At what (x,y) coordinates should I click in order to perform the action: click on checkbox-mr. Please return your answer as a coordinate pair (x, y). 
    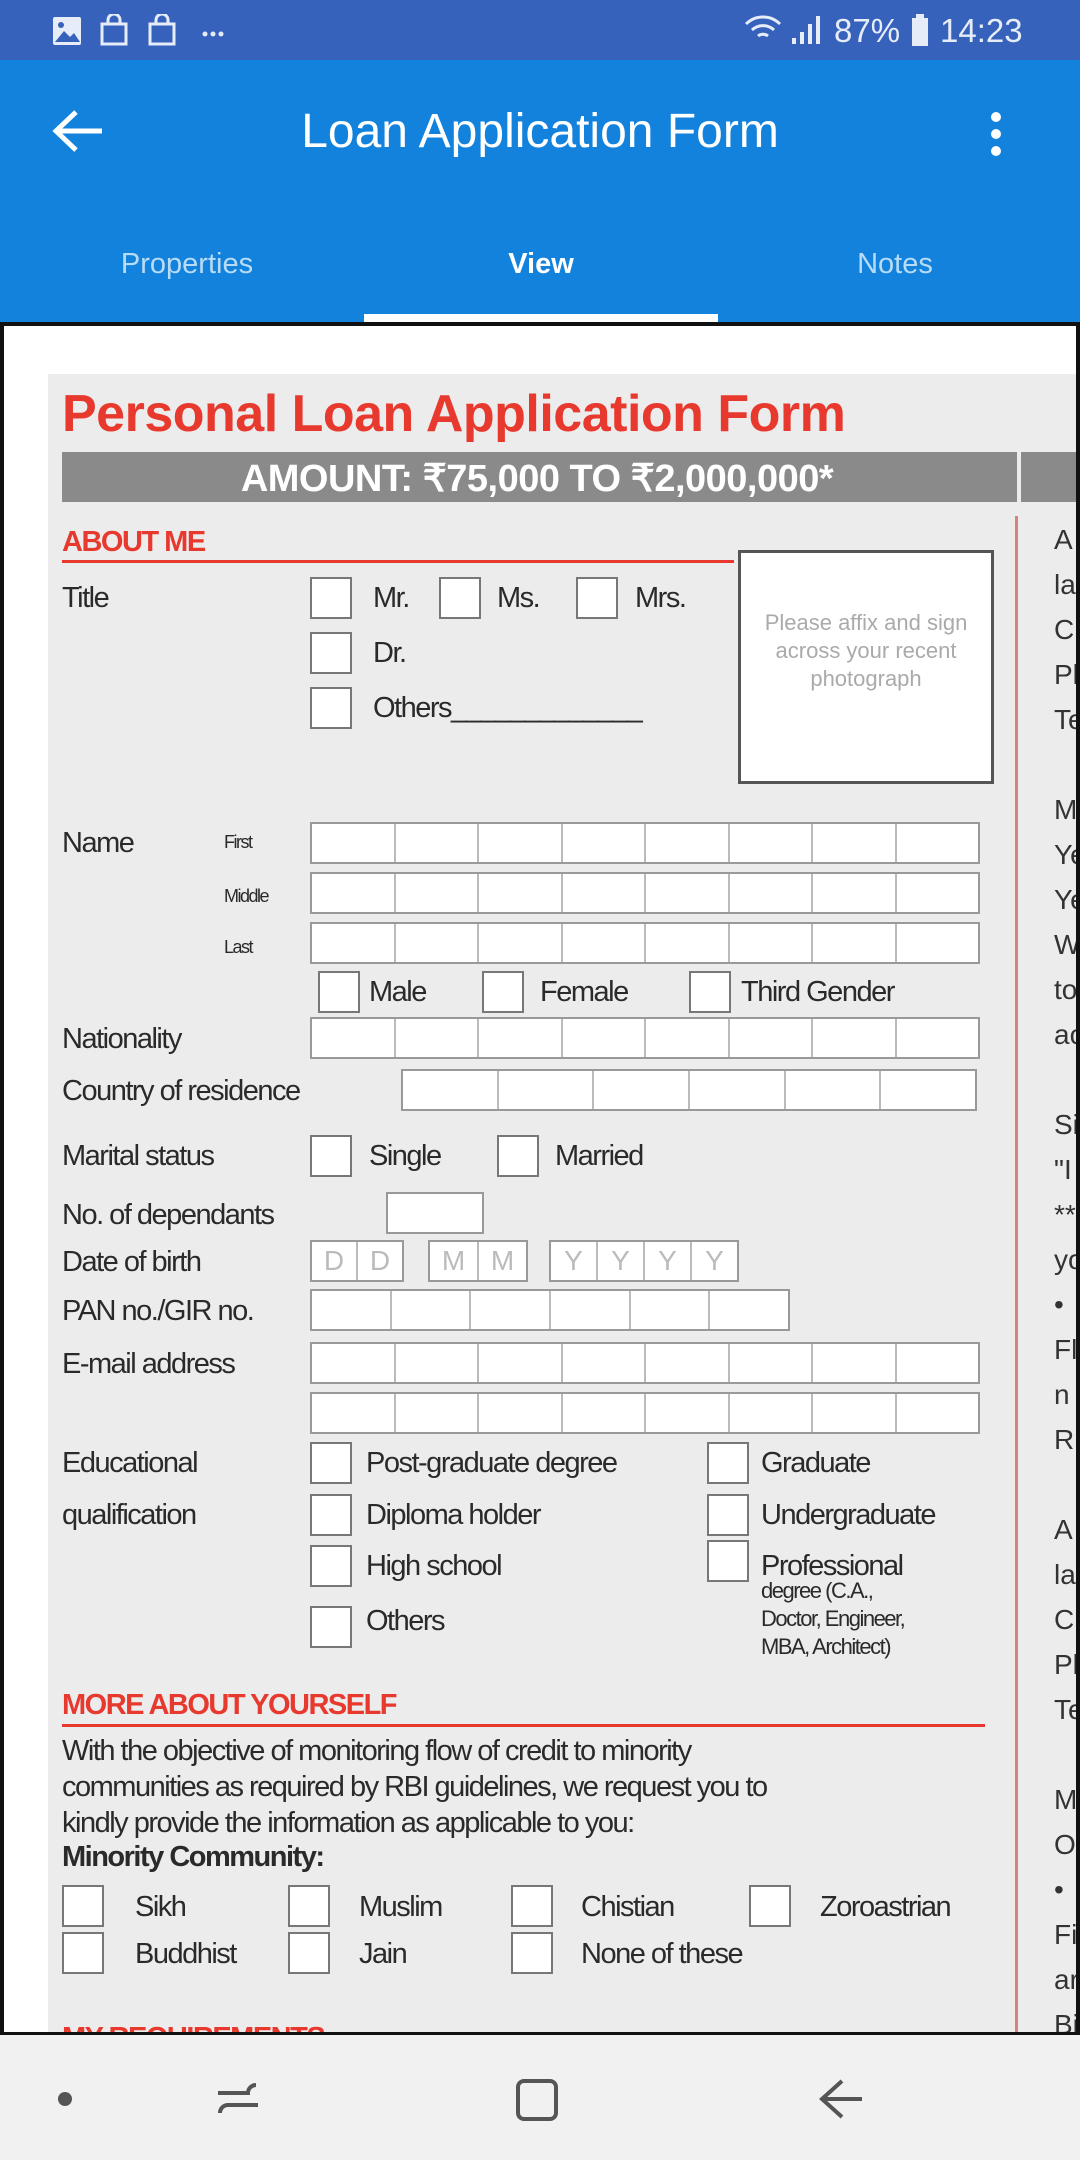
    Looking at the image, I should click on (331, 598).